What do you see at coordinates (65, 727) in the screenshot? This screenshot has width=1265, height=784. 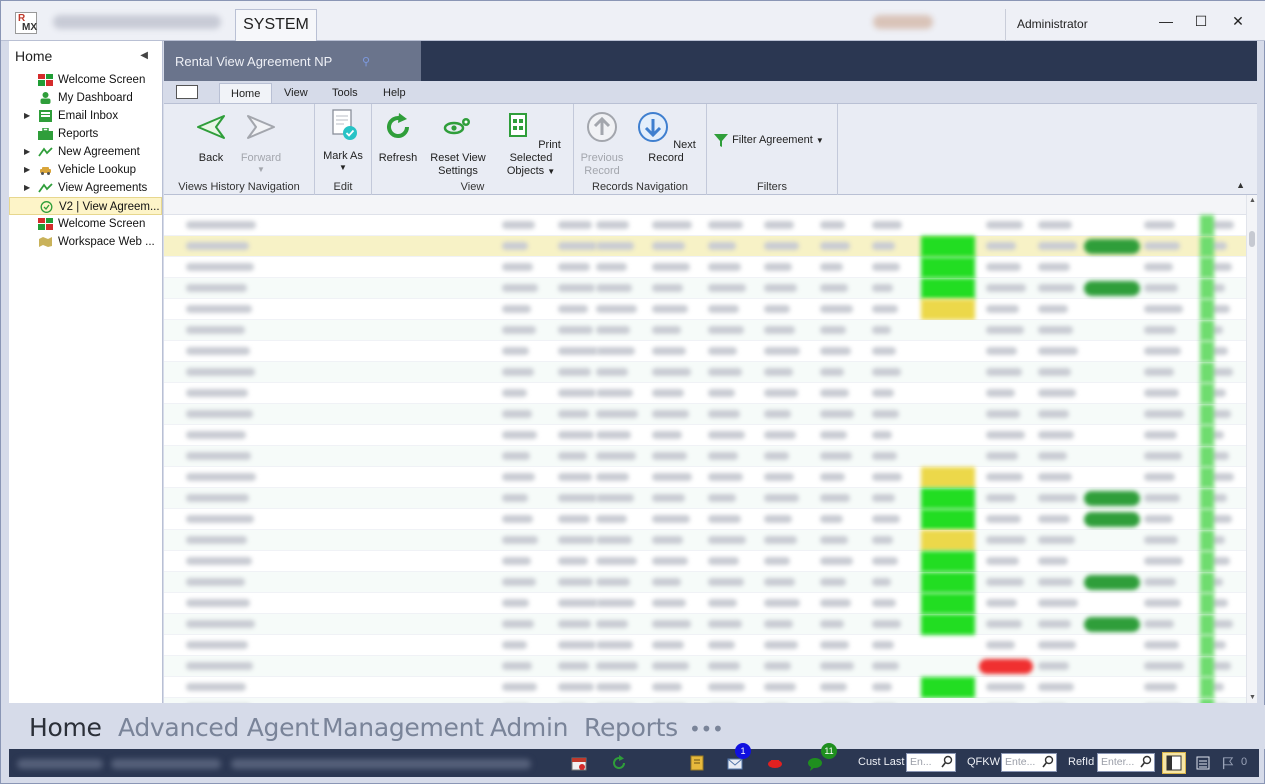 I see `nav-home: Home` at bounding box center [65, 727].